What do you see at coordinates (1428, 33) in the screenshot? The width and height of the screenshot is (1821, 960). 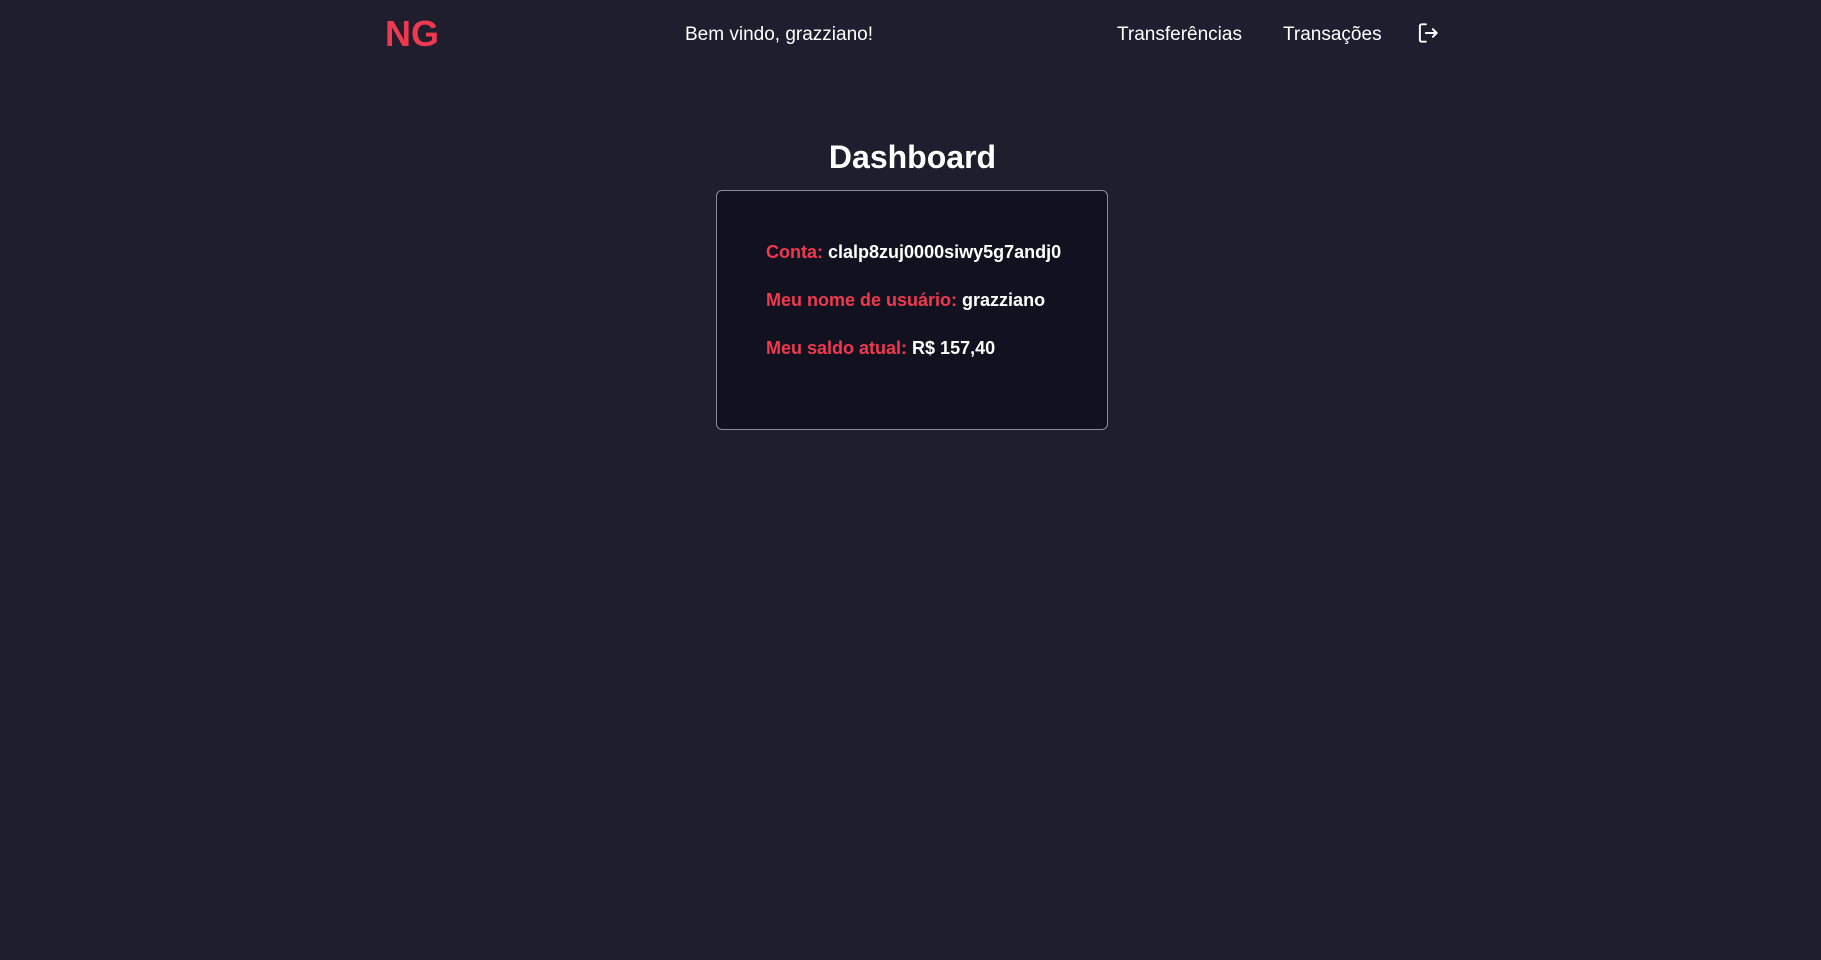 I see `logout-icon` at bounding box center [1428, 33].